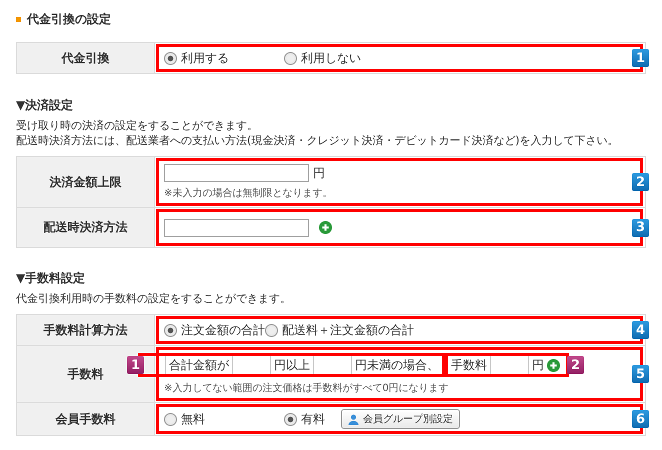  Describe the element at coordinates (319, 173) in the screenshot. I see `unit-text: 円` at that location.